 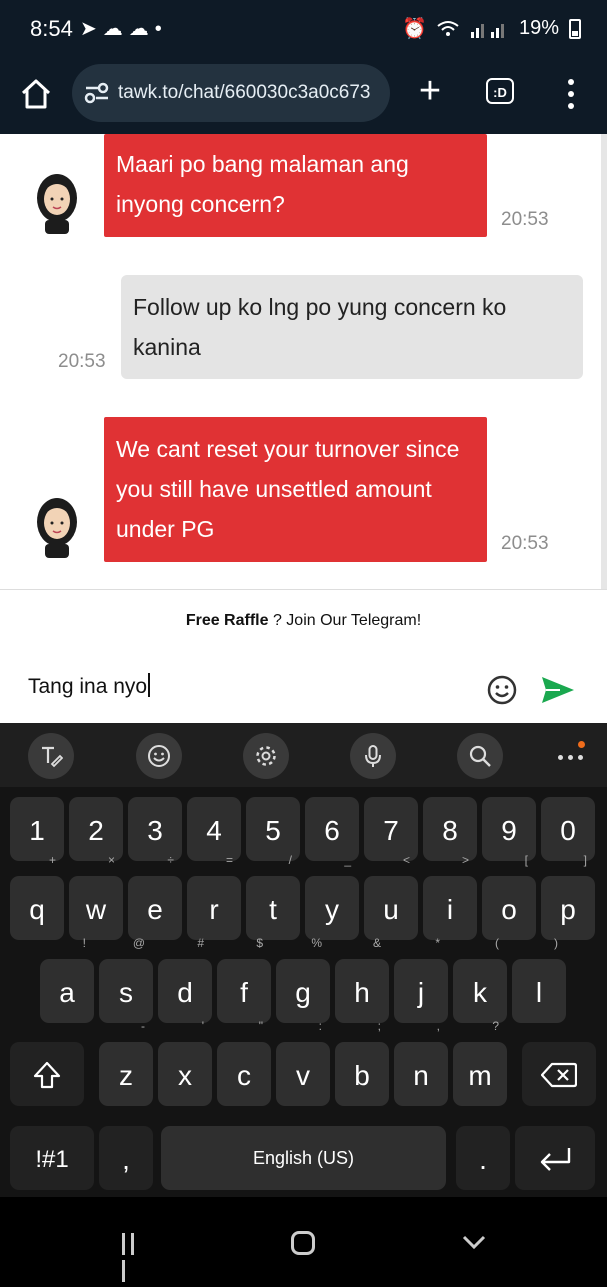 I want to click on key-9: 9, so click(x=509, y=829).